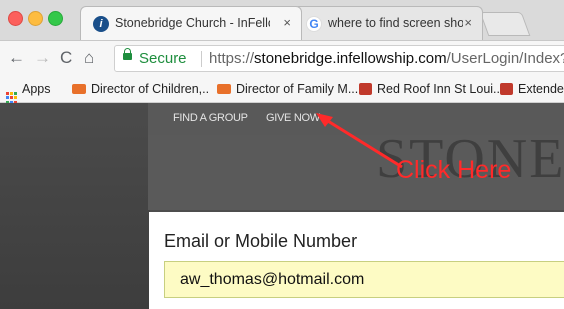 This screenshot has height=309, width=564. Describe the element at coordinates (362, 142) in the screenshot. I see `arrow-shaft` at that location.